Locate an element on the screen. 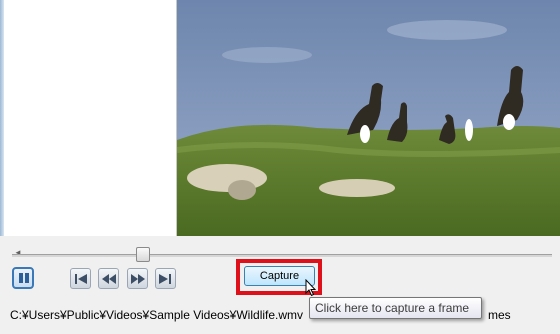 Image resolution: width=560 pixels, height=334 pixels. pause-icon-bar is located at coordinates (27, 278).